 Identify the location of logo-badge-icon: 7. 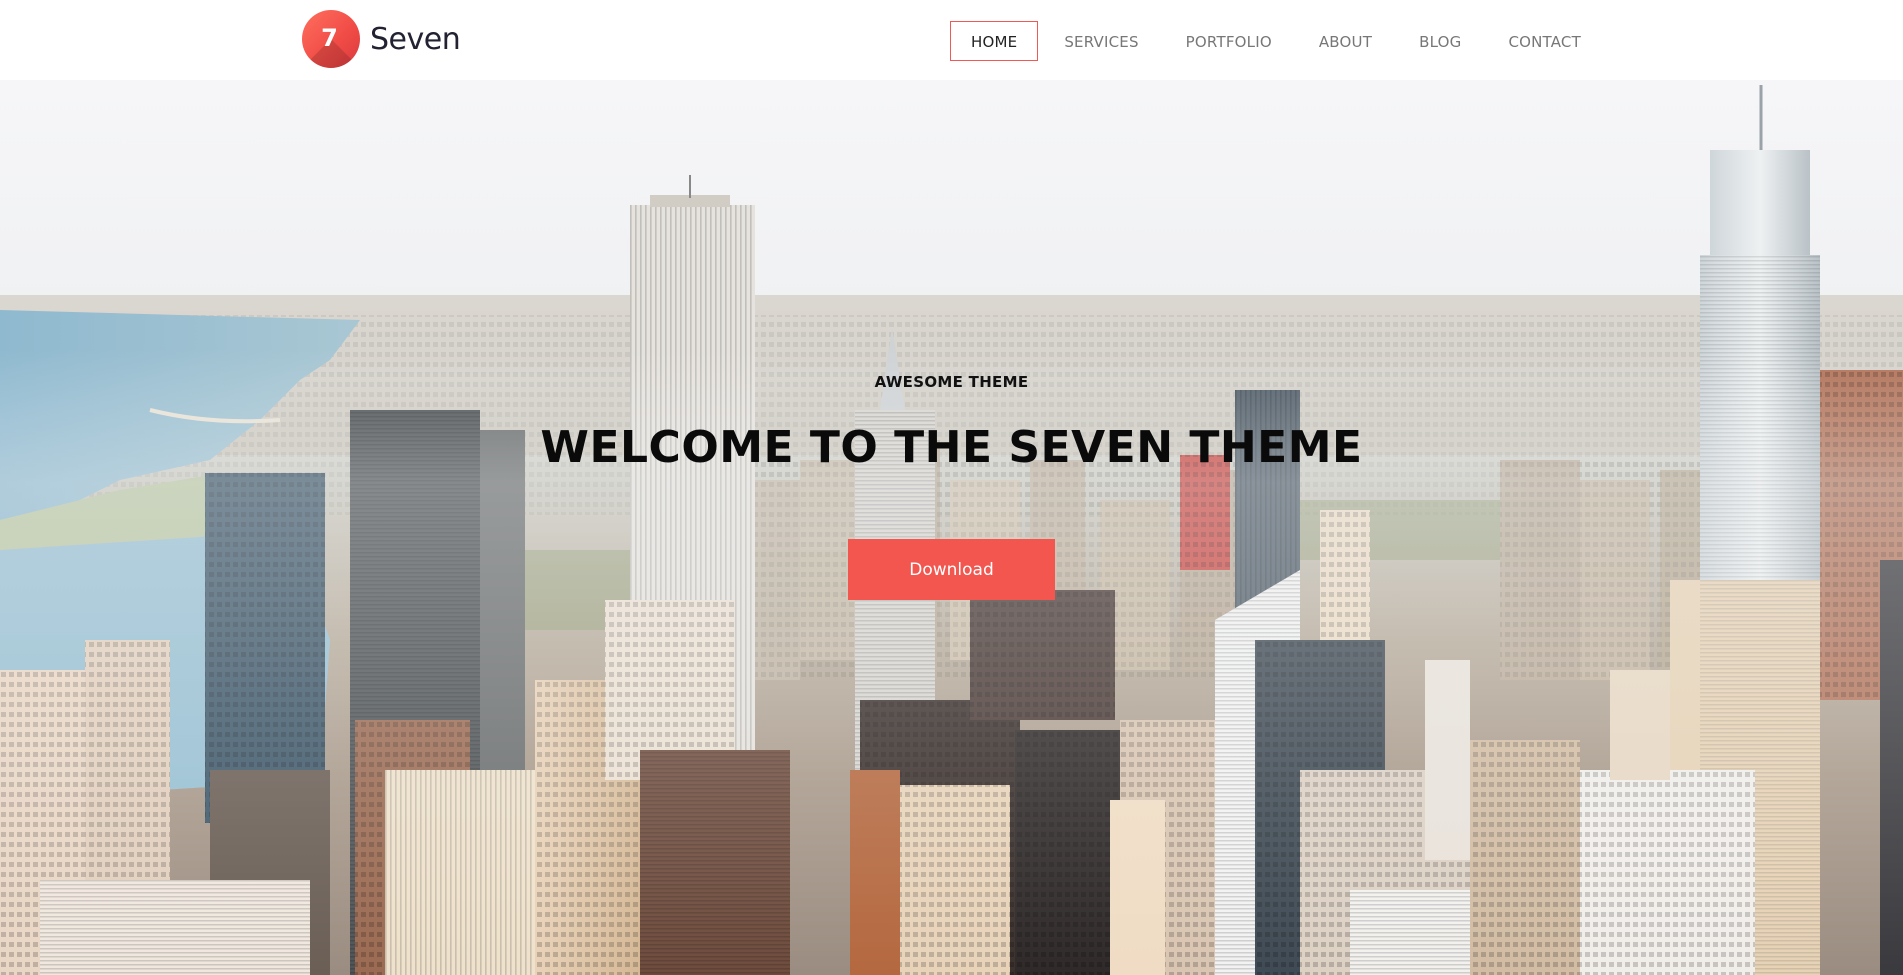
(331, 39).